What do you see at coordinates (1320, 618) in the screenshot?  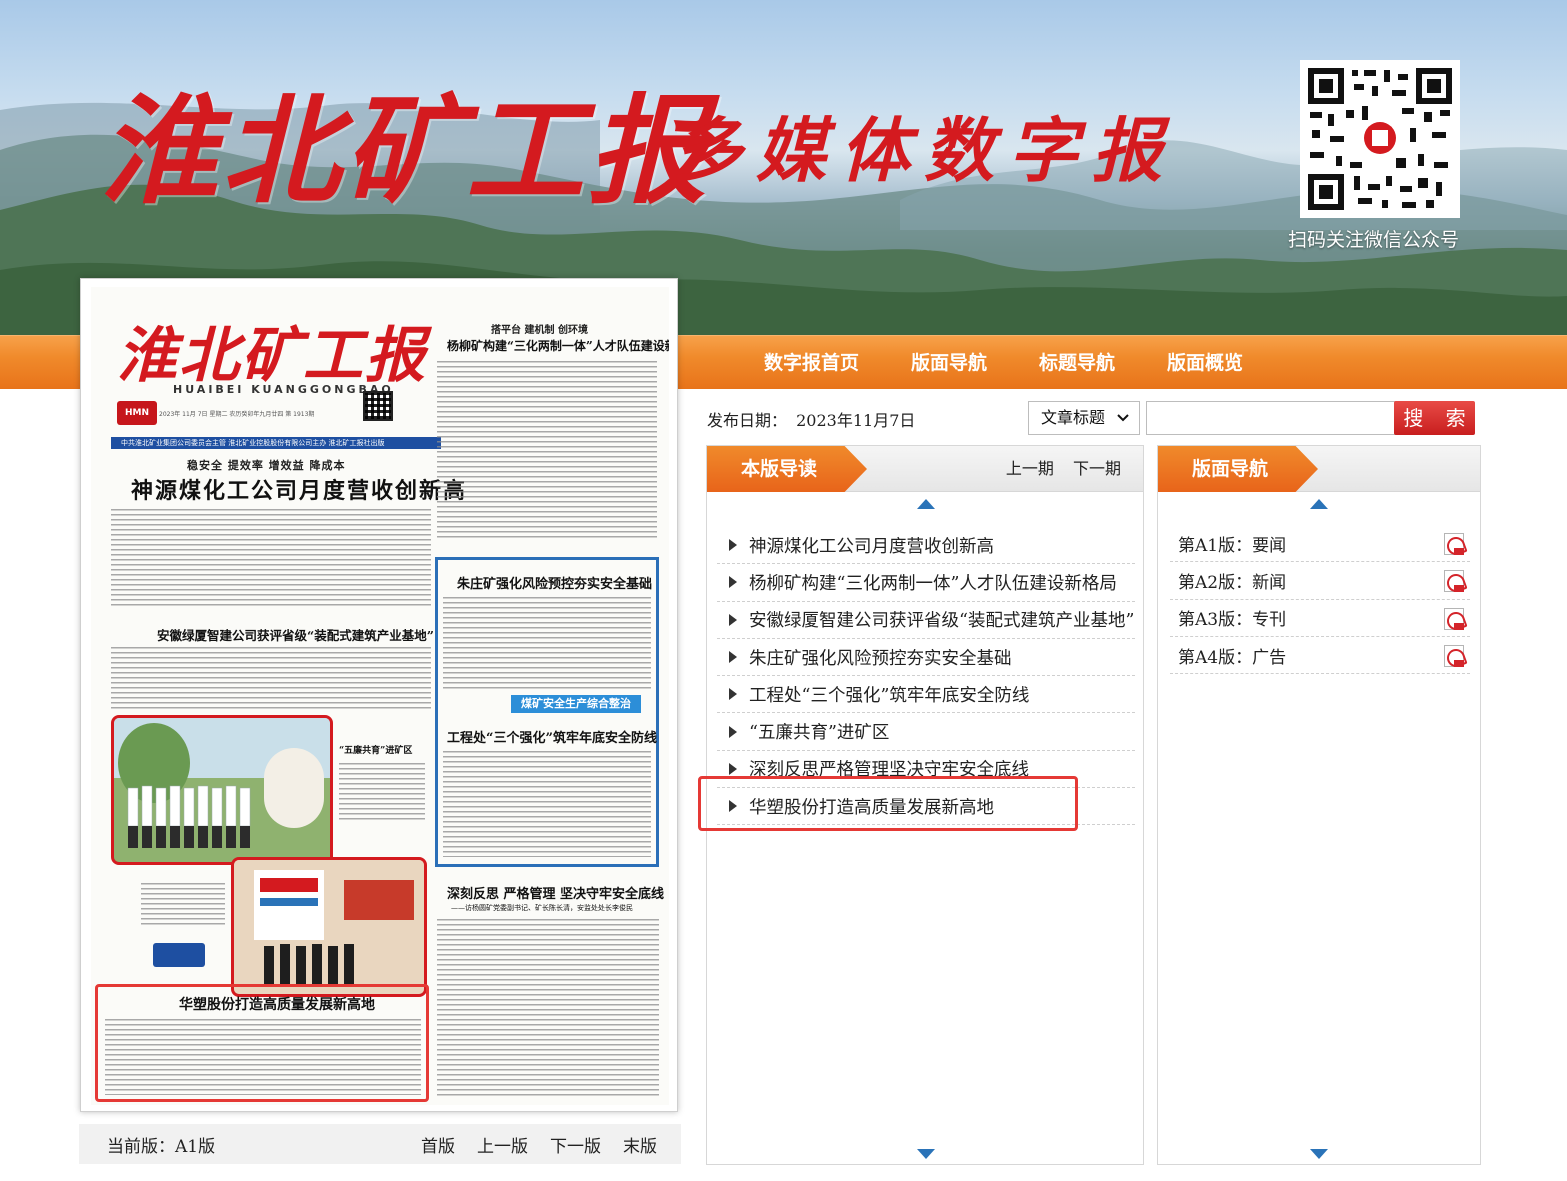 I see `page-item-a3: 第A3版：专刊` at bounding box center [1320, 618].